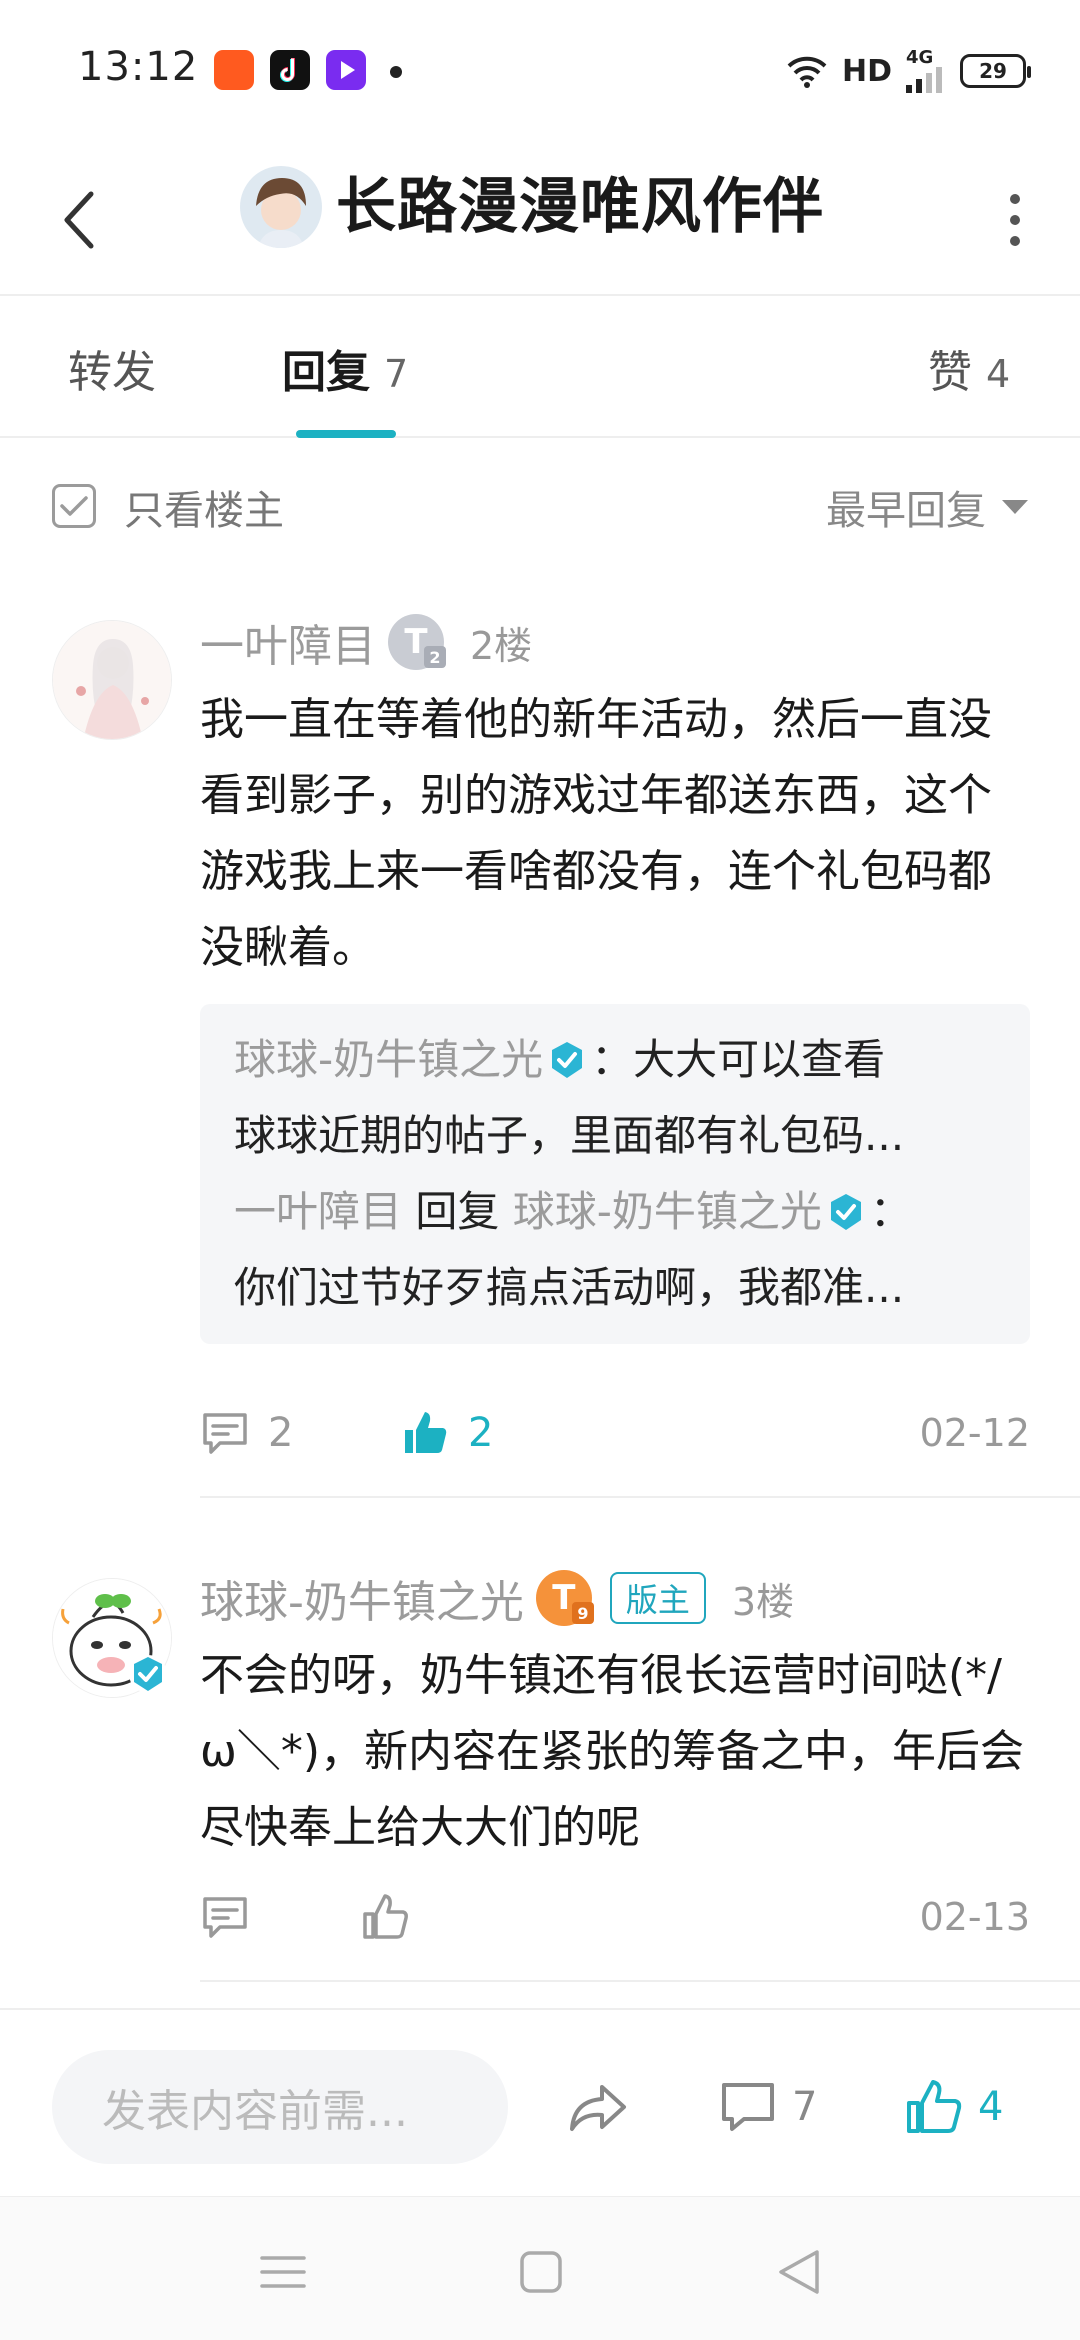  Describe the element at coordinates (281, 1433) in the screenshot. I see `reply-count: 2` at that location.